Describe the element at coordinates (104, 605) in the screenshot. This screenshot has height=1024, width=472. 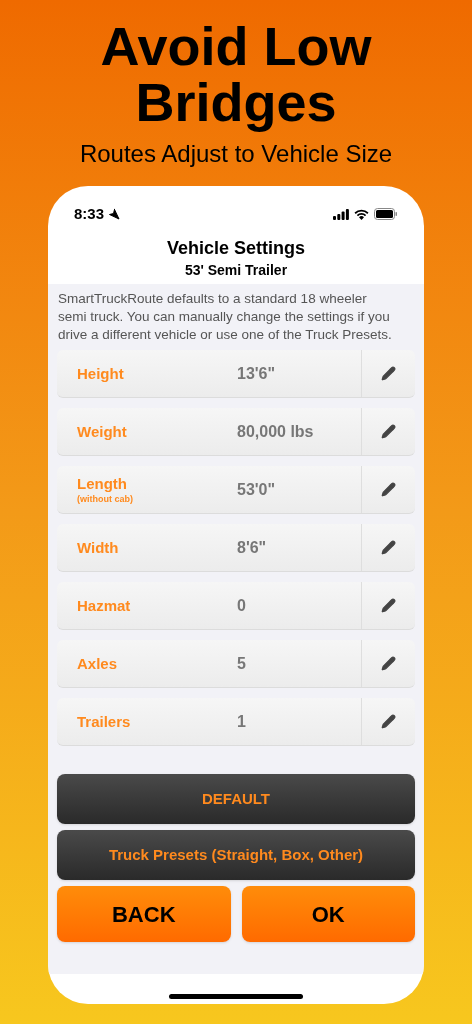
I see `setting-label: Hazmat` at that location.